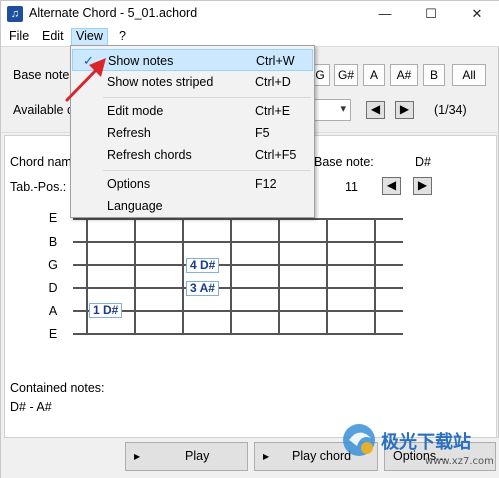 The image size is (499, 478). Describe the element at coordinates (331, 110) in the screenshot. I see `chord-combo-box: ▾` at that location.